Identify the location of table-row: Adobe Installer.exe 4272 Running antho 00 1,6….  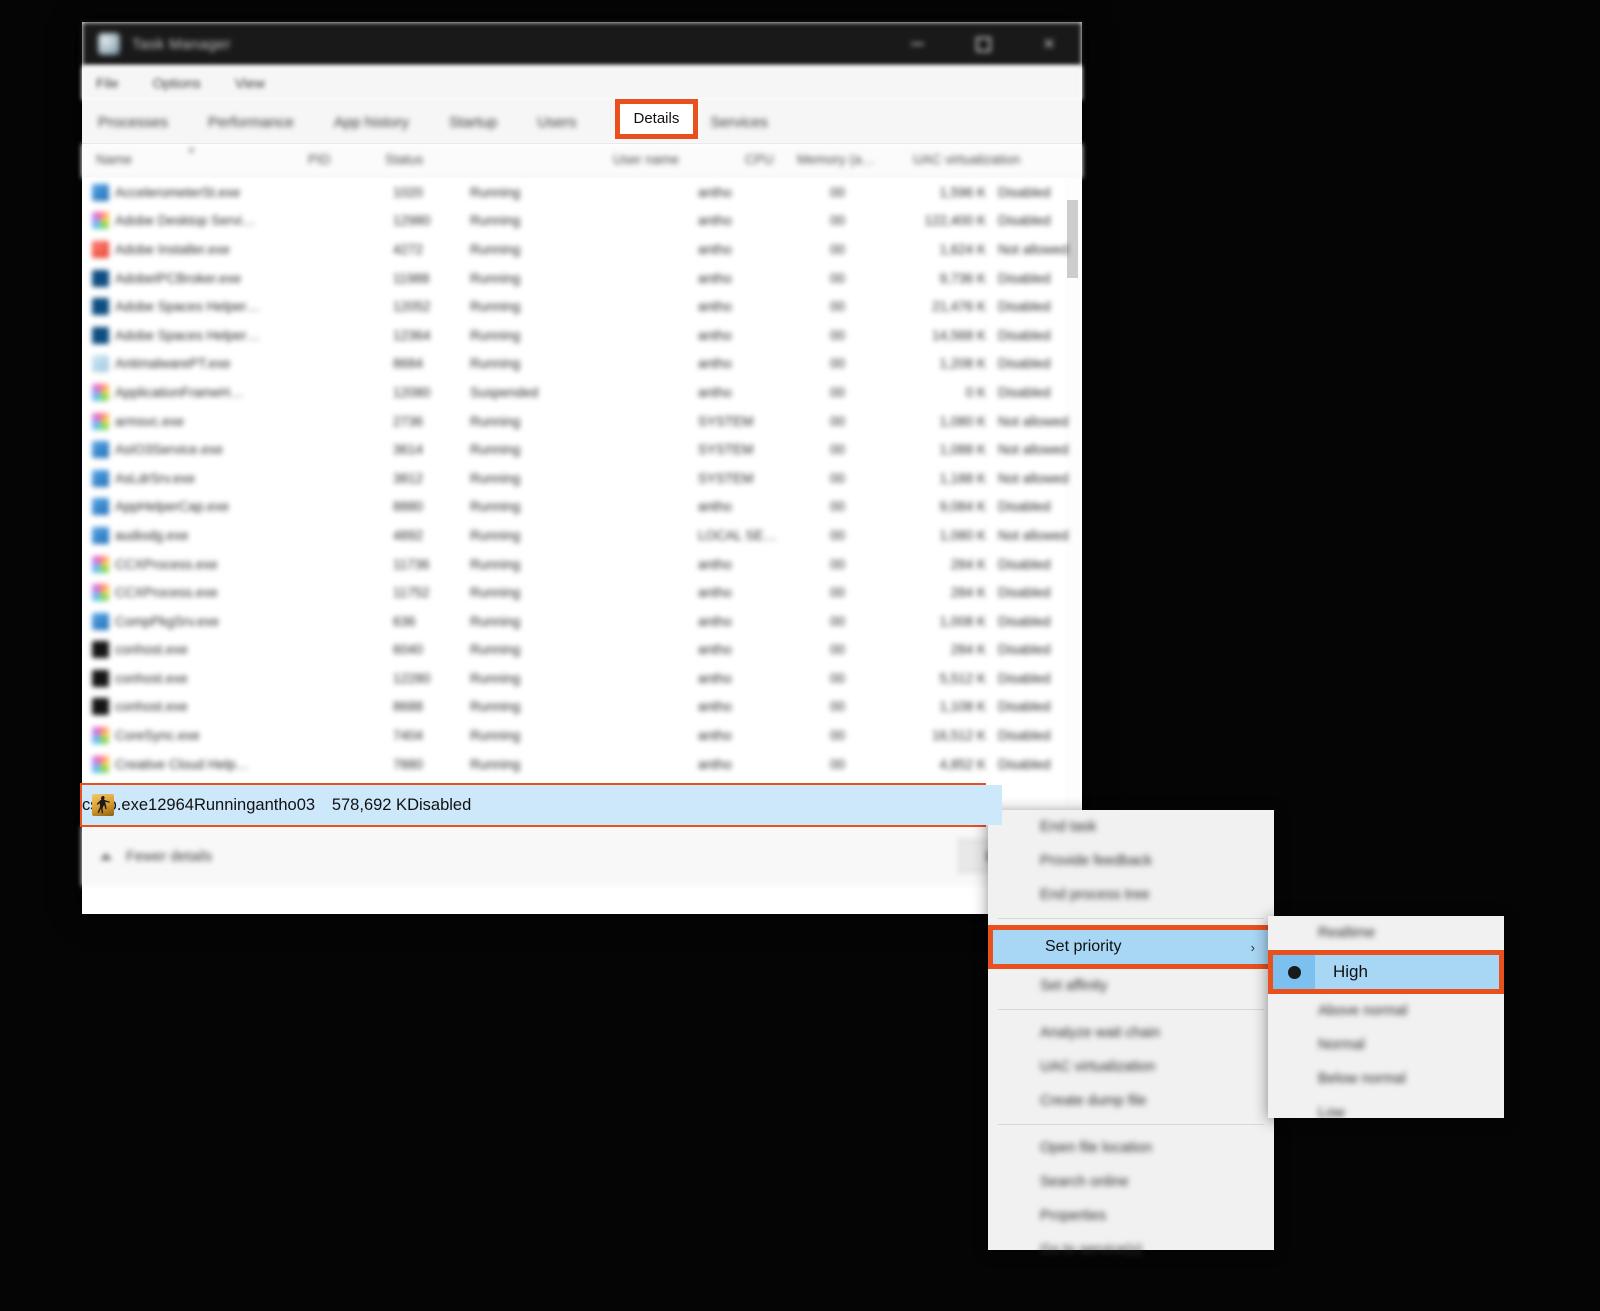
(582, 249).